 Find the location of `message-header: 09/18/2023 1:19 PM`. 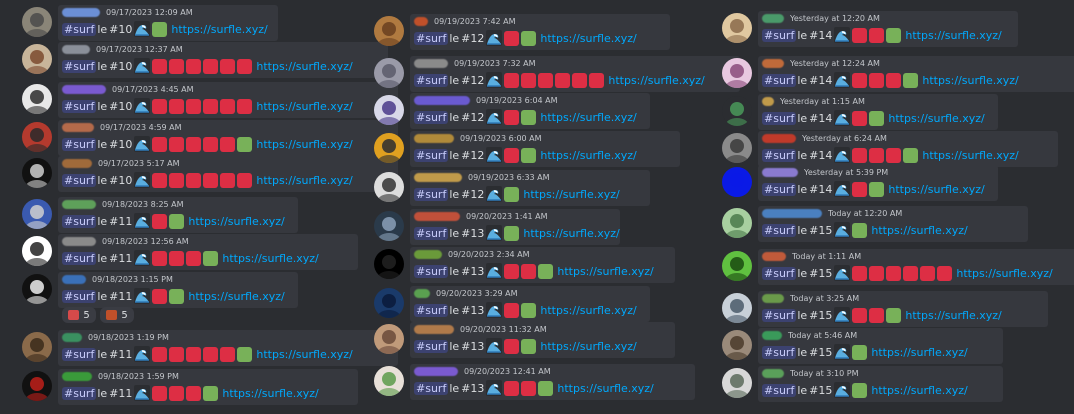

message-header: 09/18/2023 1:19 PM is located at coordinates (115, 337).